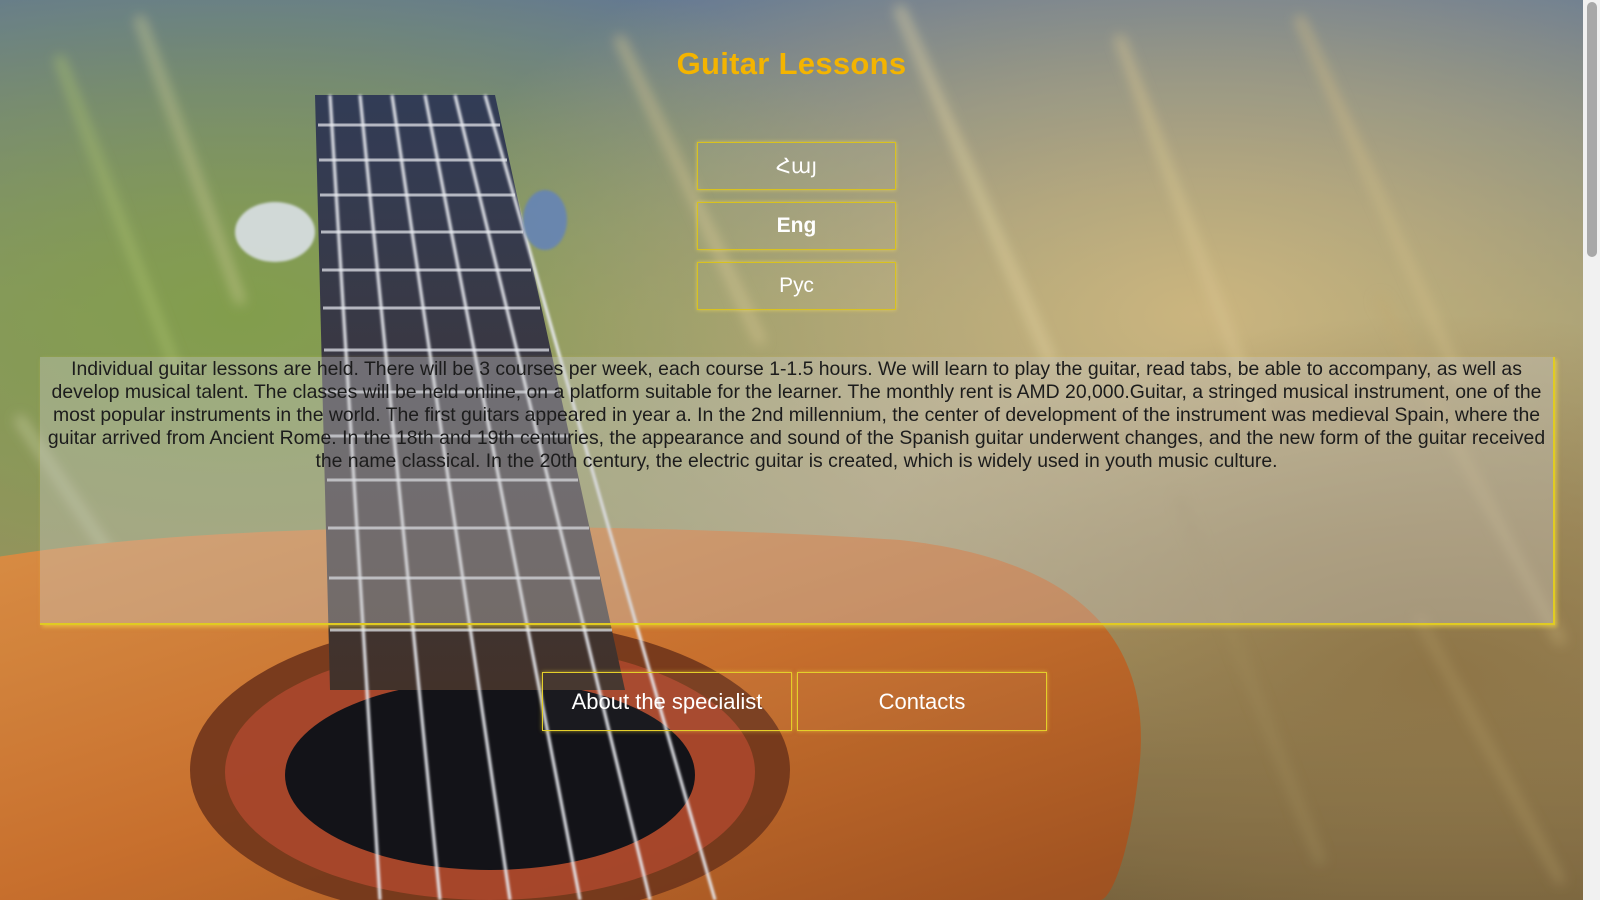 This screenshot has width=1600, height=900. What do you see at coordinates (796, 286) in the screenshot?
I see `language-button-russian: Рус` at bounding box center [796, 286].